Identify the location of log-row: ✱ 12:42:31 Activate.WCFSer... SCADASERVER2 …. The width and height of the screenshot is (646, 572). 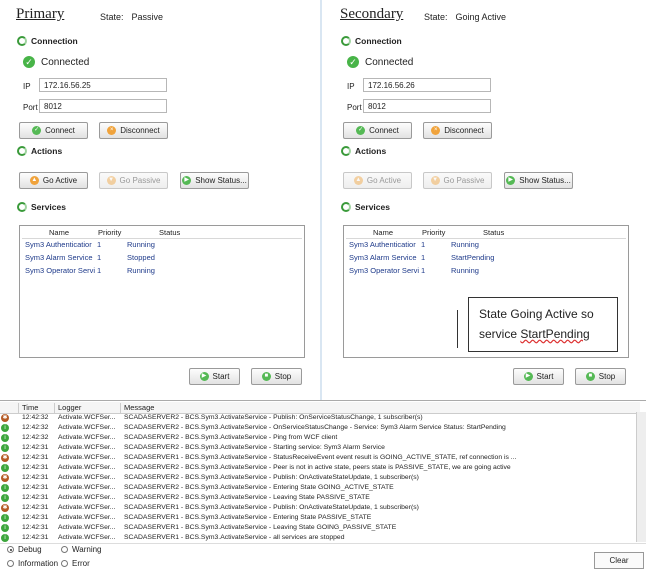
(318, 479).